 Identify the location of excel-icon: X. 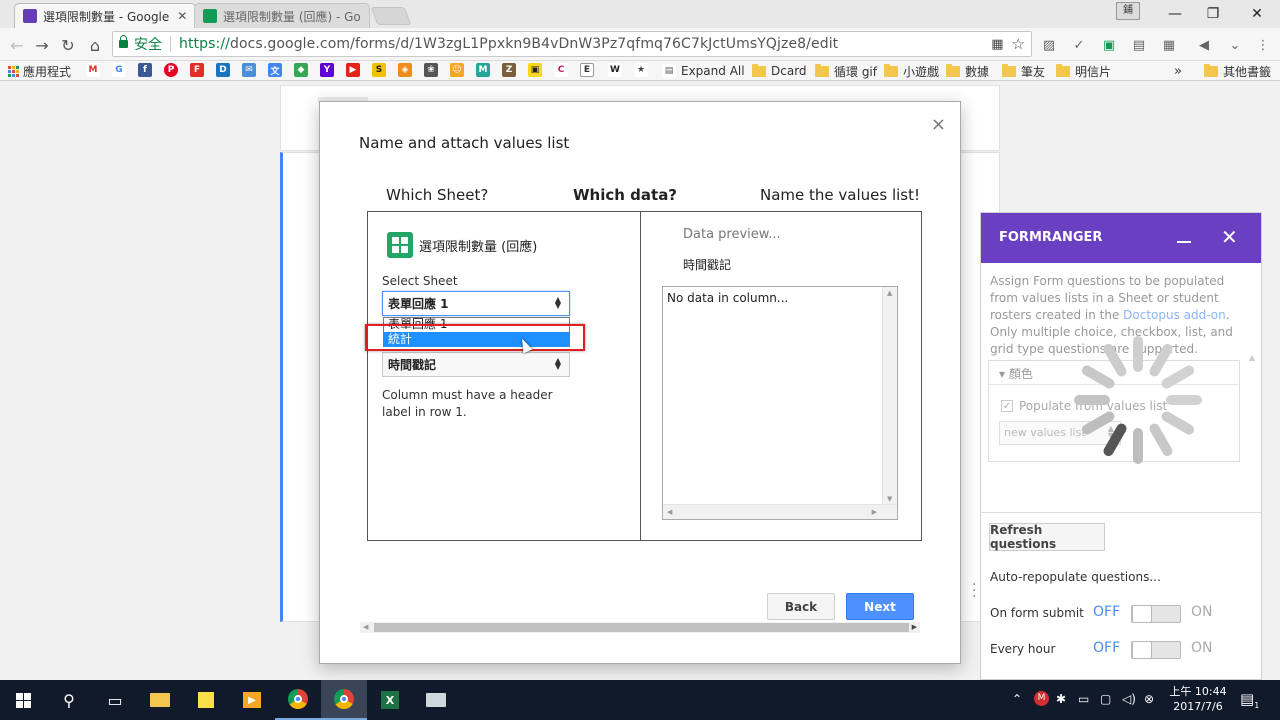
(390, 700).